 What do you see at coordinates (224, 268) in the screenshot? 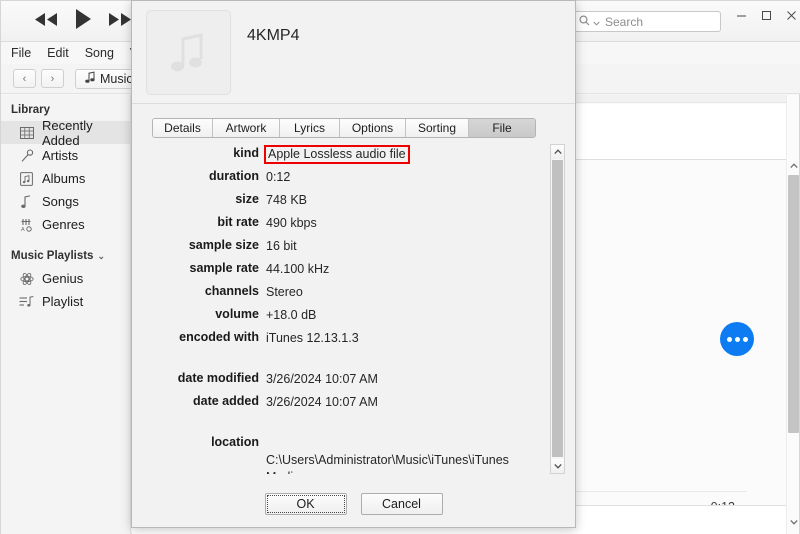
I see `property-label: sample rate` at bounding box center [224, 268].